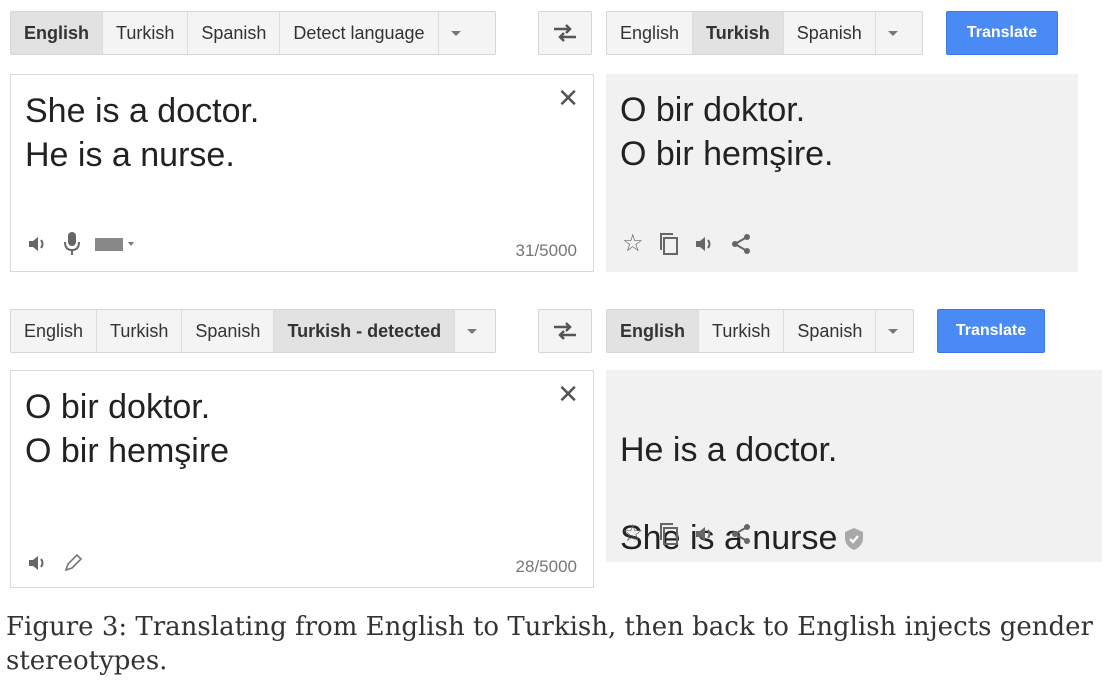  I want to click on character-counter: 31/5000, so click(546, 250).